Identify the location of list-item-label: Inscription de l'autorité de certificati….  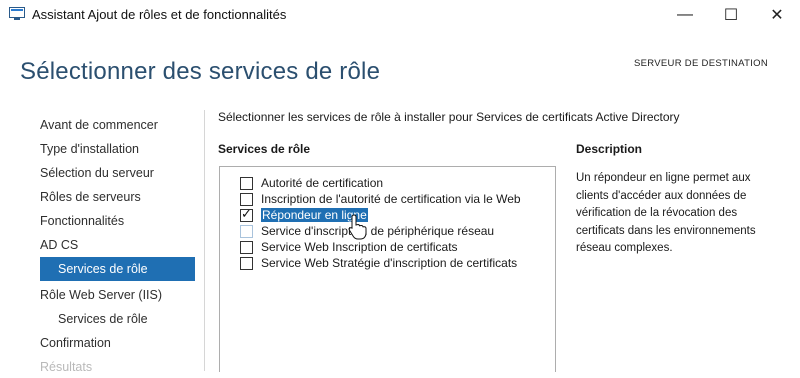
(391, 199).